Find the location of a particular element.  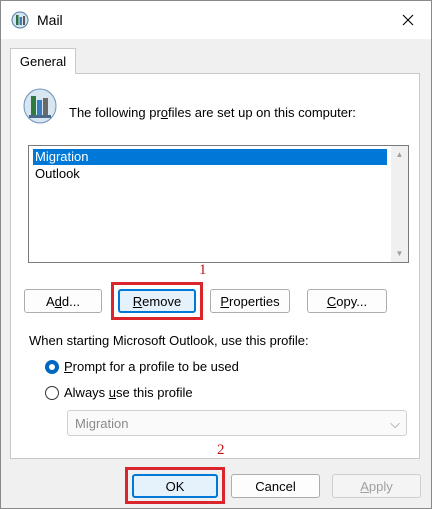

properties-button: Properties is located at coordinates (250, 301).